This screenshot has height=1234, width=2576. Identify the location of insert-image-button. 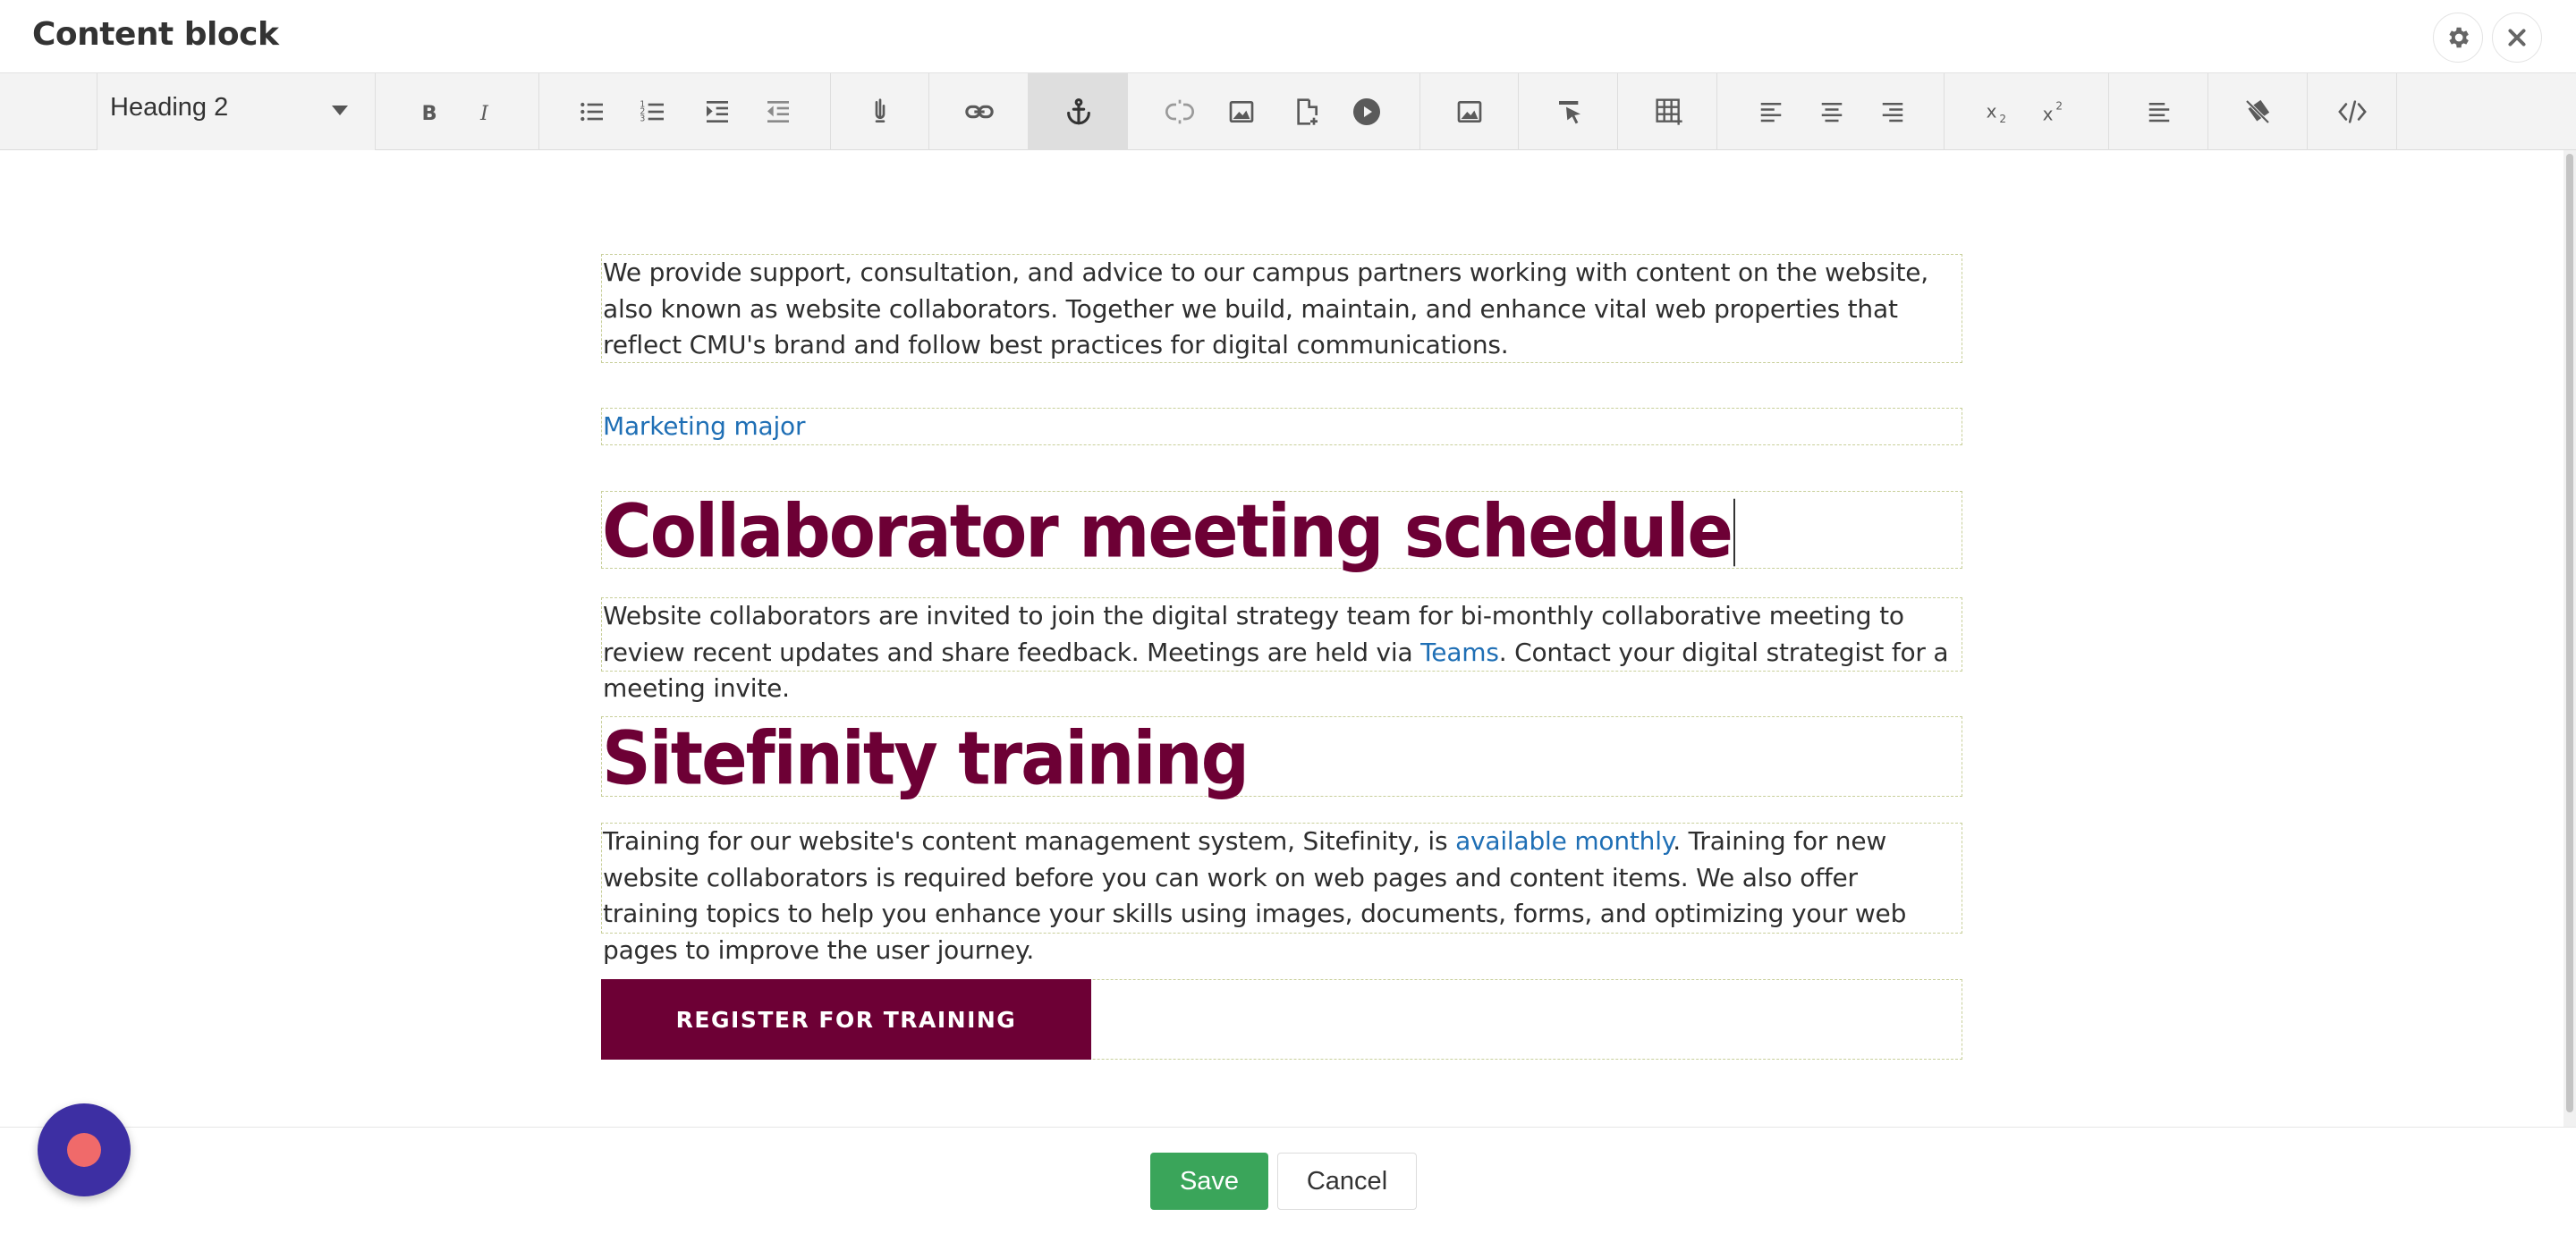
(1241, 111).